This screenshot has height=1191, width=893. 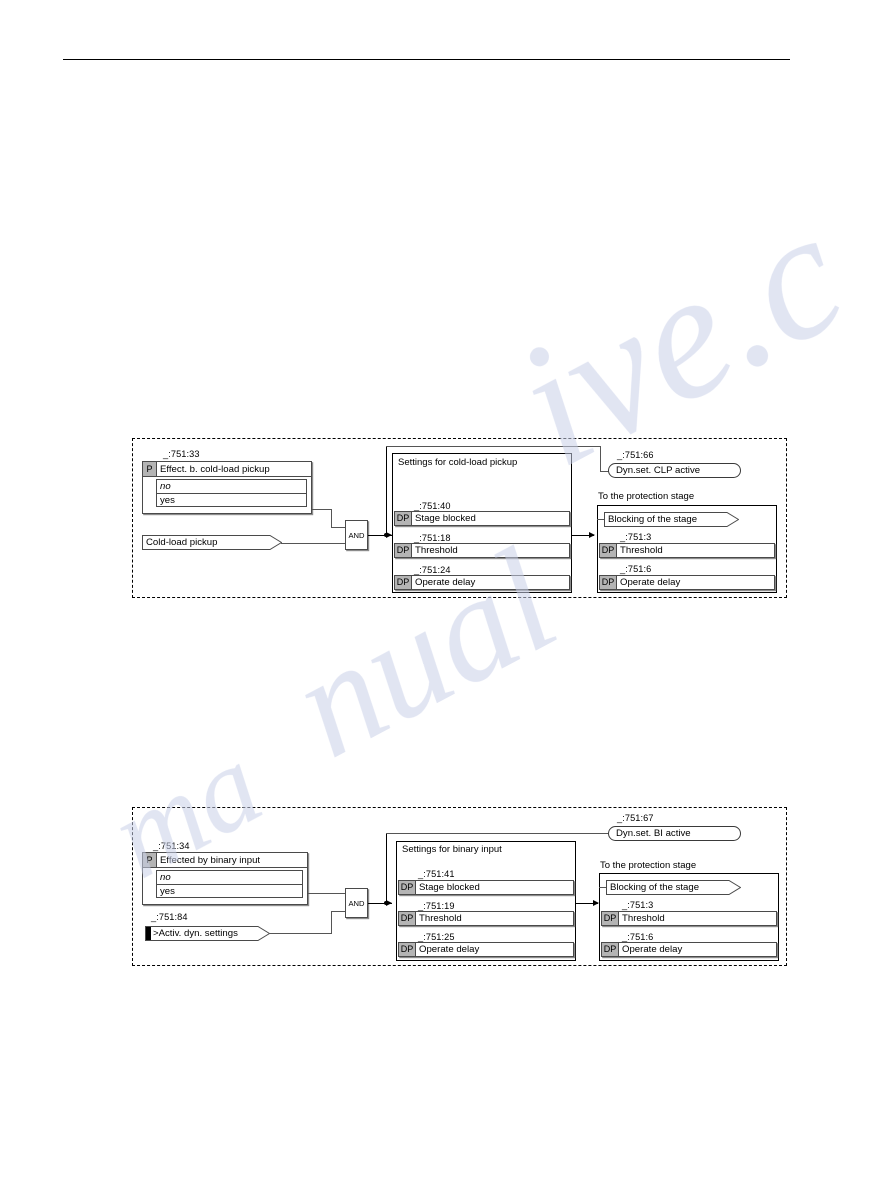 What do you see at coordinates (338, 527) in the screenshot?
I see `wire-param-to-gate` at bounding box center [338, 527].